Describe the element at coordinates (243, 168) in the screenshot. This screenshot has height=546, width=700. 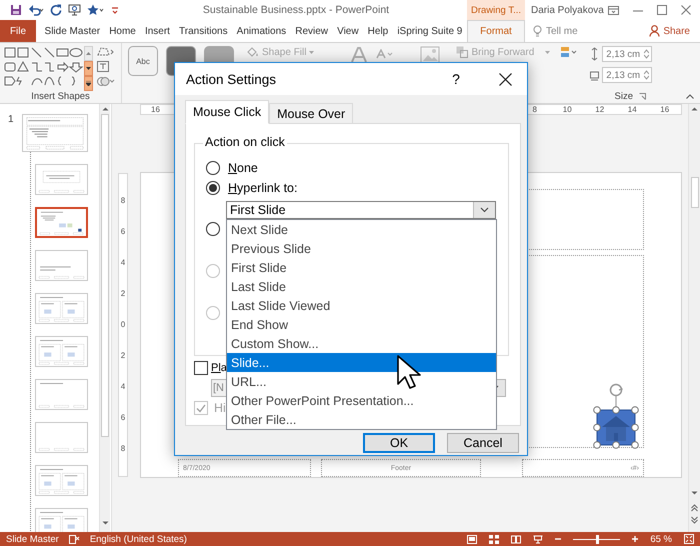
I see `radio-label: None` at that location.